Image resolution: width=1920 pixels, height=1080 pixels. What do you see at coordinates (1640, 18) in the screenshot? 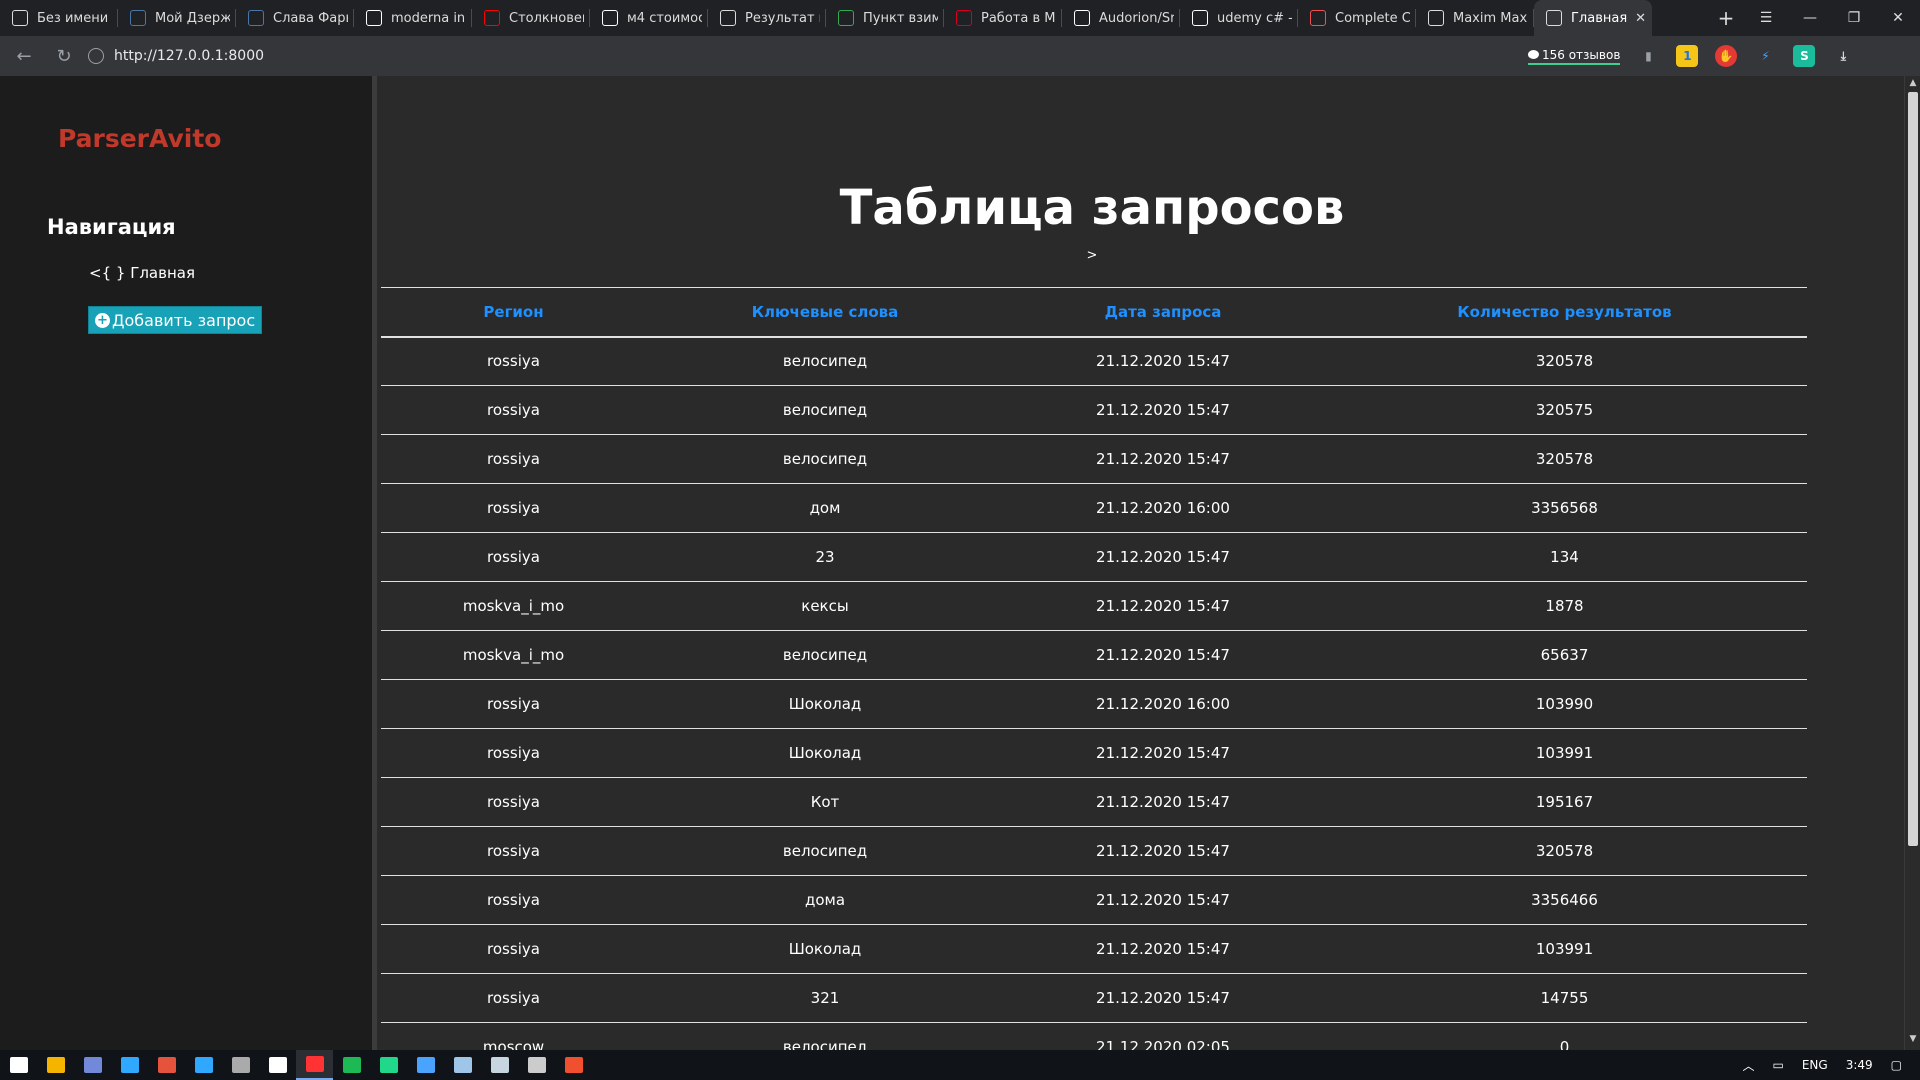
I see `close-tab-icon: ✕` at bounding box center [1640, 18].